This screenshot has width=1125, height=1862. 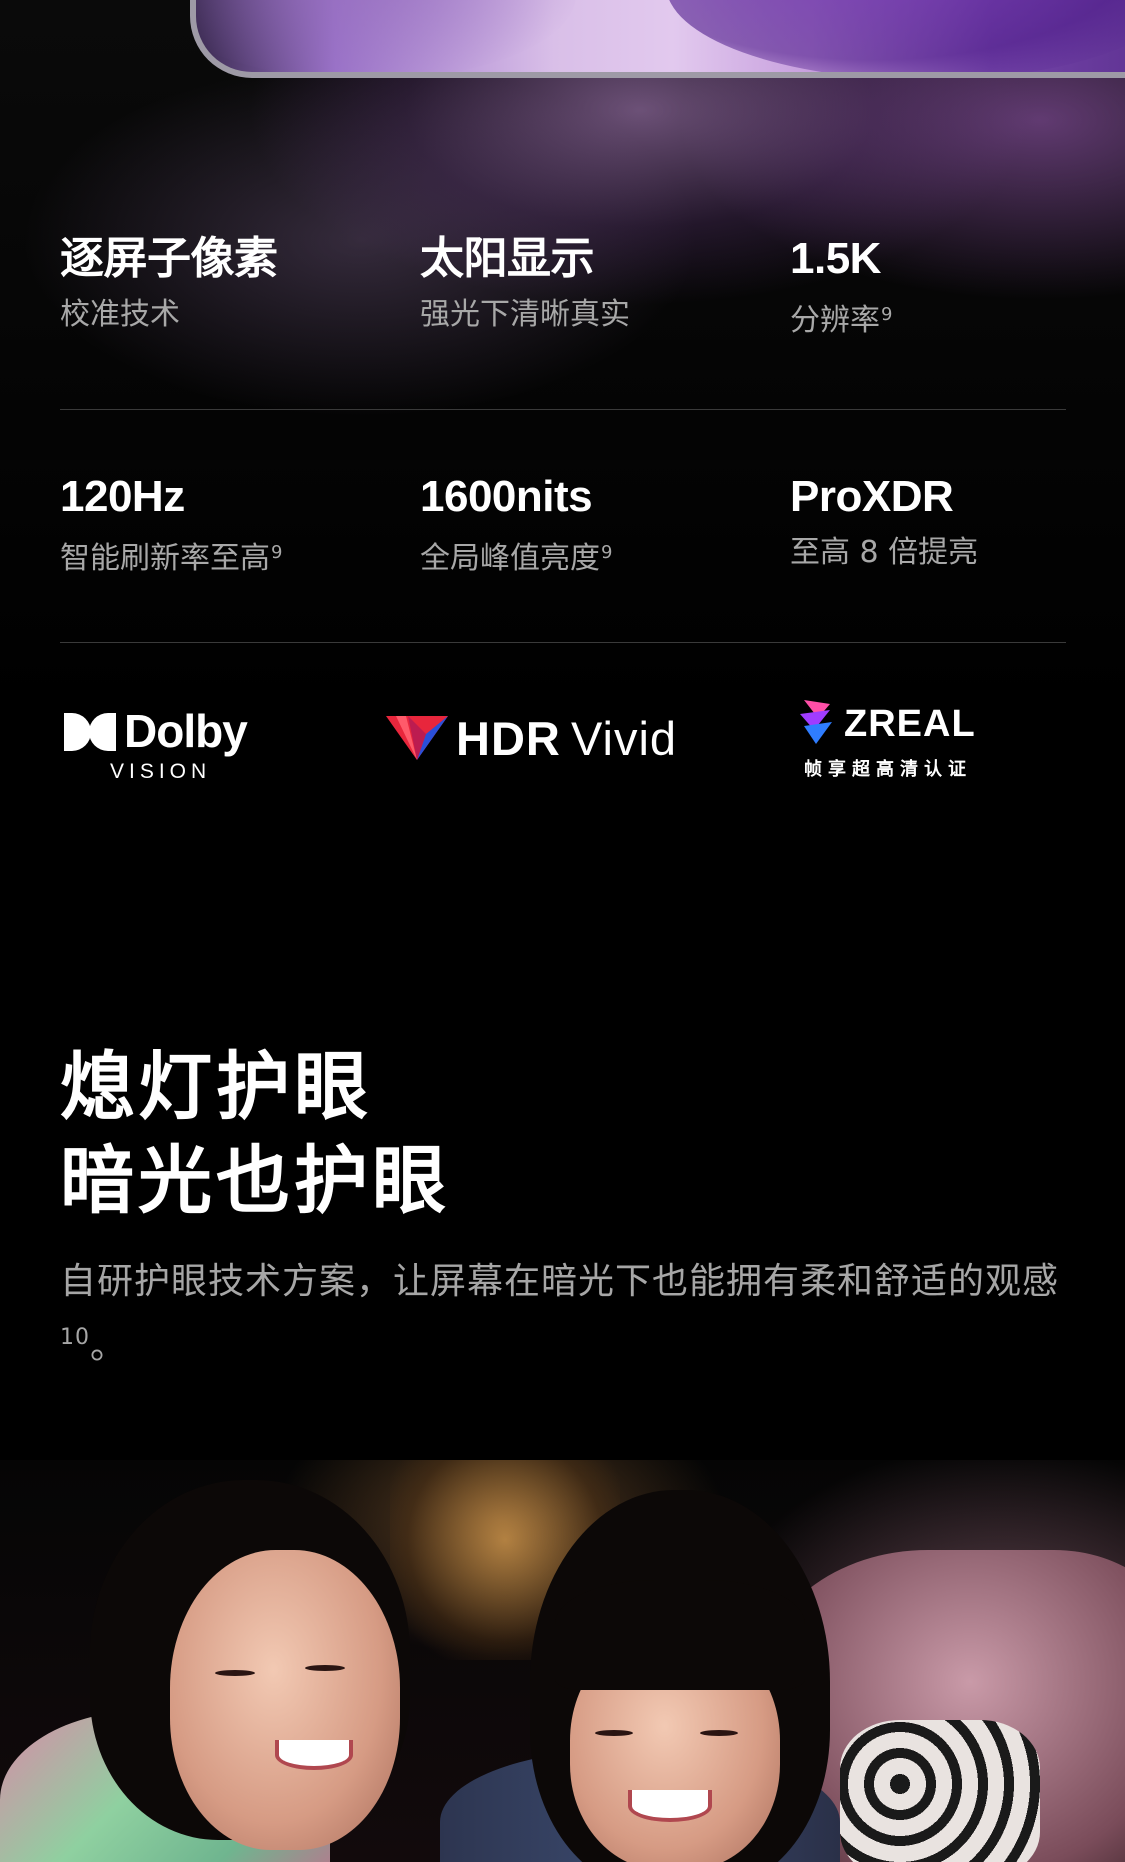 What do you see at coordinates (122, 496) in the screenshot?
I see `spec-title: 120Hz` at bounding box center [122, 496].